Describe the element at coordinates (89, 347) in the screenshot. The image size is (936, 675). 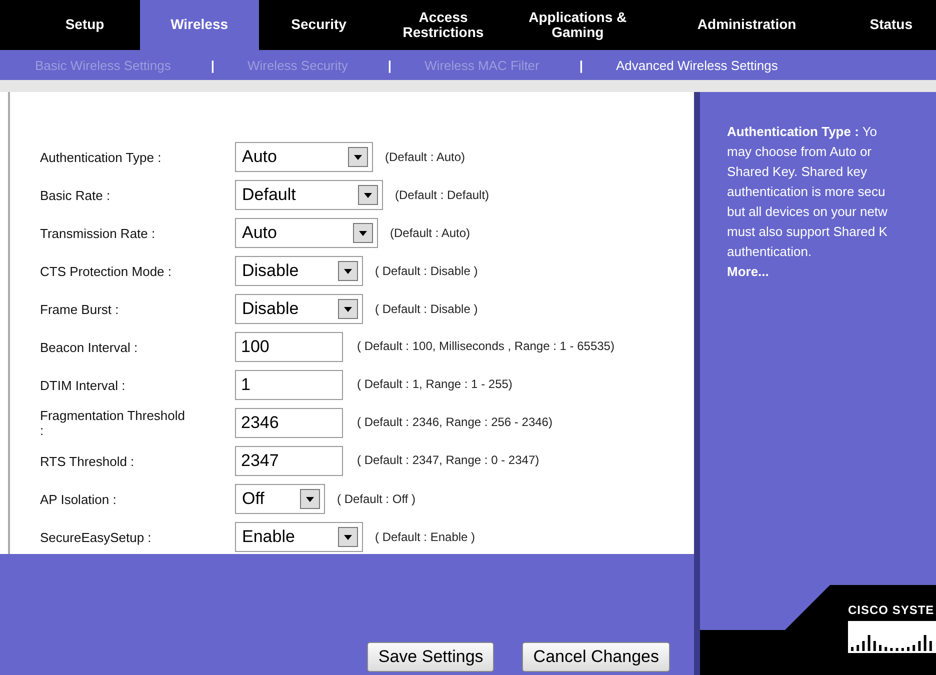
I see `field-label: Beacon Interval :` at that location.